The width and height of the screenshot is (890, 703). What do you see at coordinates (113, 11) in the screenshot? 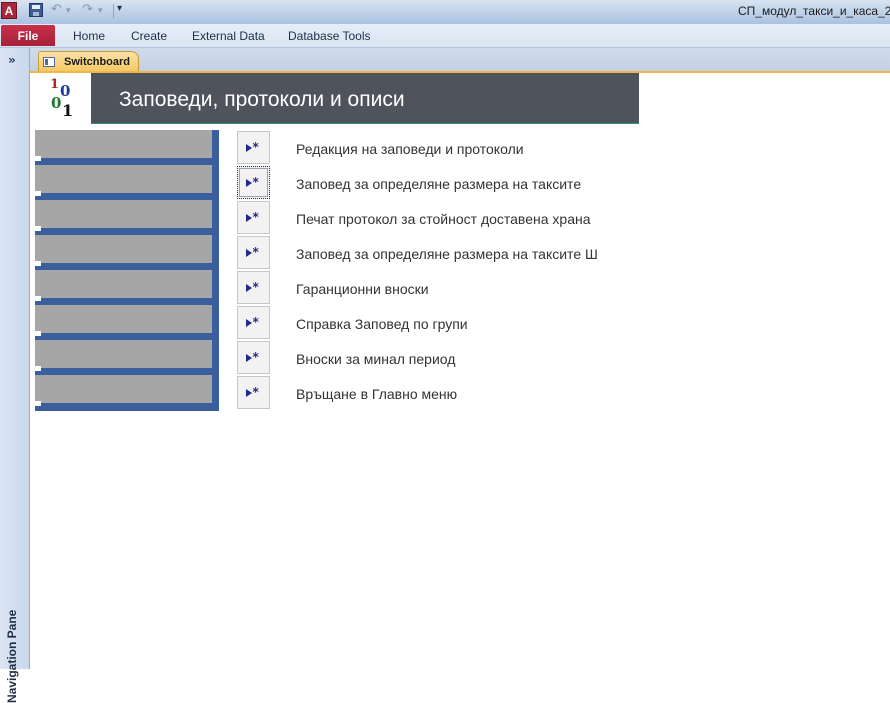
I see `qat-separator` at bounding box center [113, 11].